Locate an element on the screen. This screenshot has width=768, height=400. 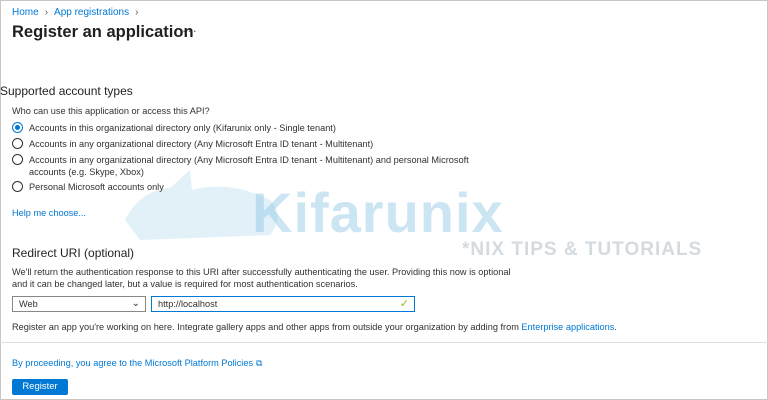
breadcrumb-app-registrations: App registrations is located at coordinates (91, 12).